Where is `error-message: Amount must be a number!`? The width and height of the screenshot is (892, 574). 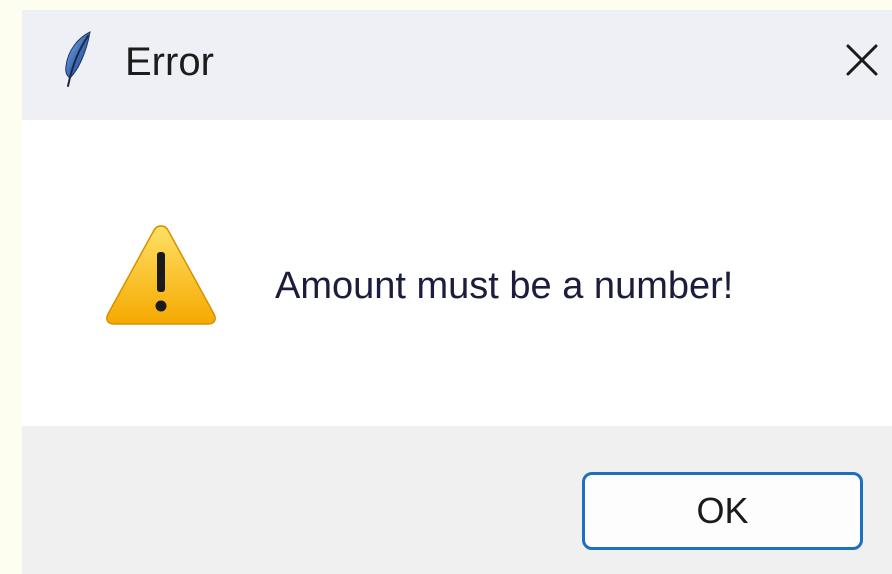
error-message: Amount must be a number! is located at coordinates (504, 286).